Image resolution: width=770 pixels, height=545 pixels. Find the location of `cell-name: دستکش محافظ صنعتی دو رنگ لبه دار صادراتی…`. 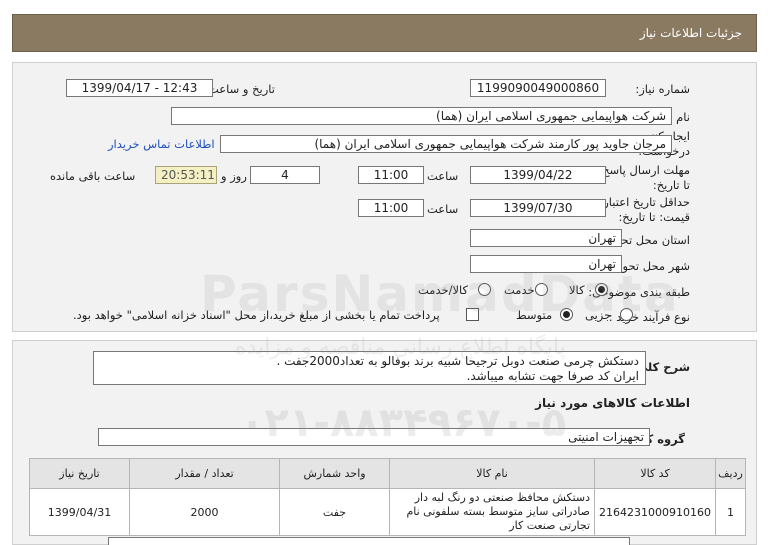

cell-name: دستکش محافظ صنعتی دو رنگ لبه دار صادراتی… is located at coordinates (492, 512).